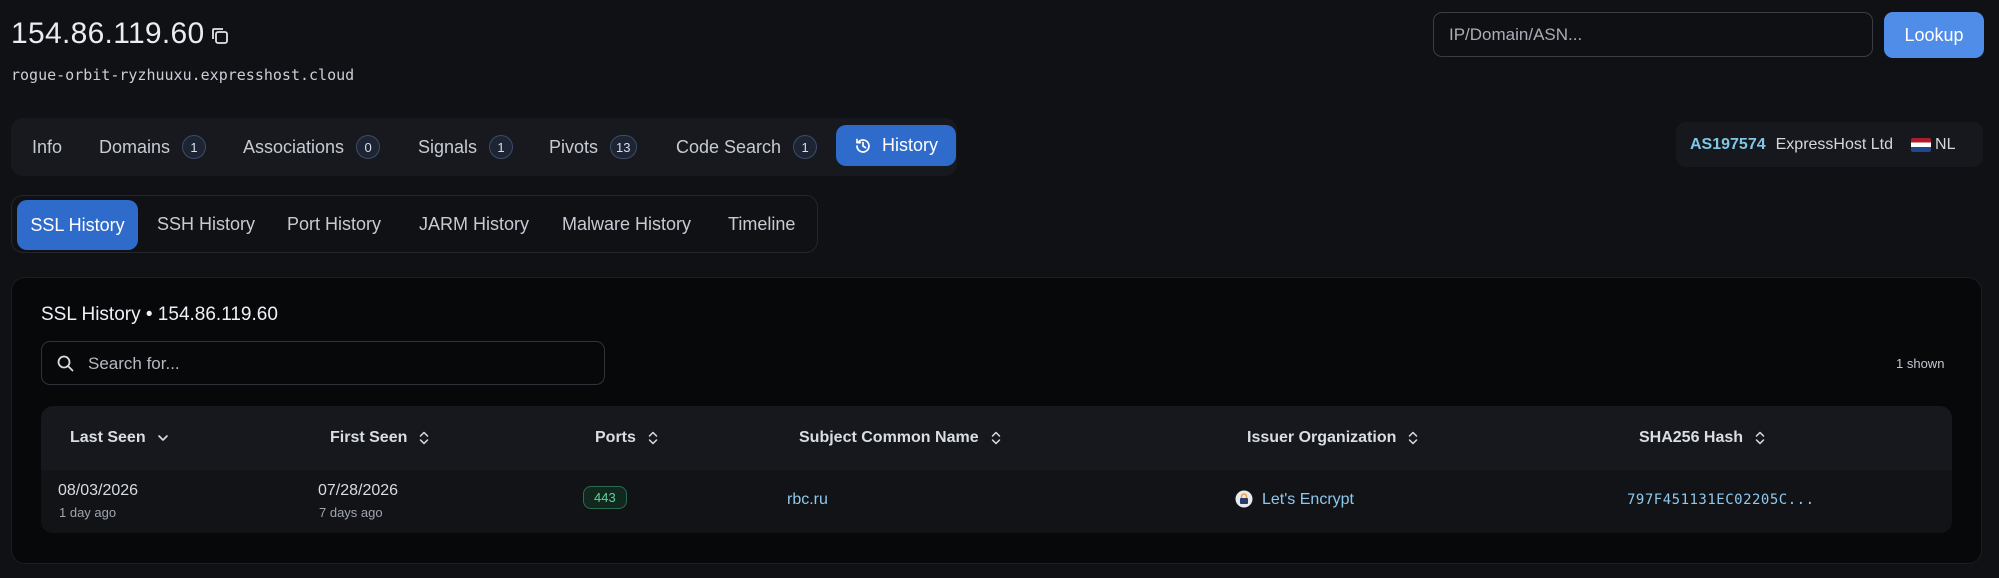 The width and height of the screenshot is (1999, 578). Describe the element at coordinates (909, 145) in the screenshot. I see `tab-label: History` at that location.